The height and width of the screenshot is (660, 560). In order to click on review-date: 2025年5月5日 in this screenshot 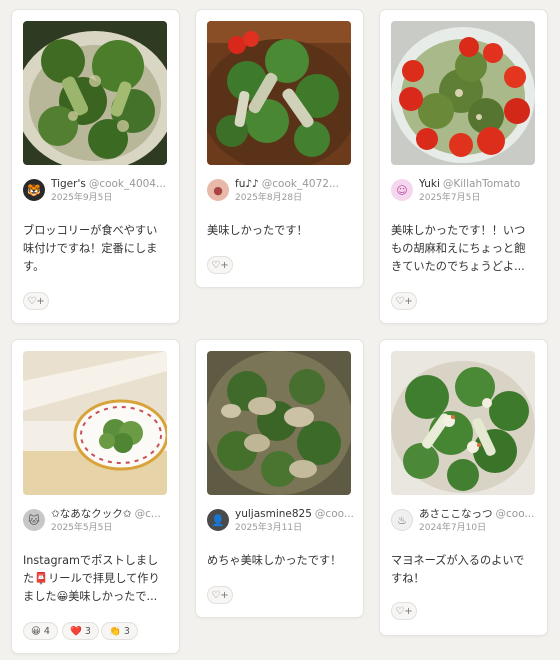, I will do `click(82, 528)`.